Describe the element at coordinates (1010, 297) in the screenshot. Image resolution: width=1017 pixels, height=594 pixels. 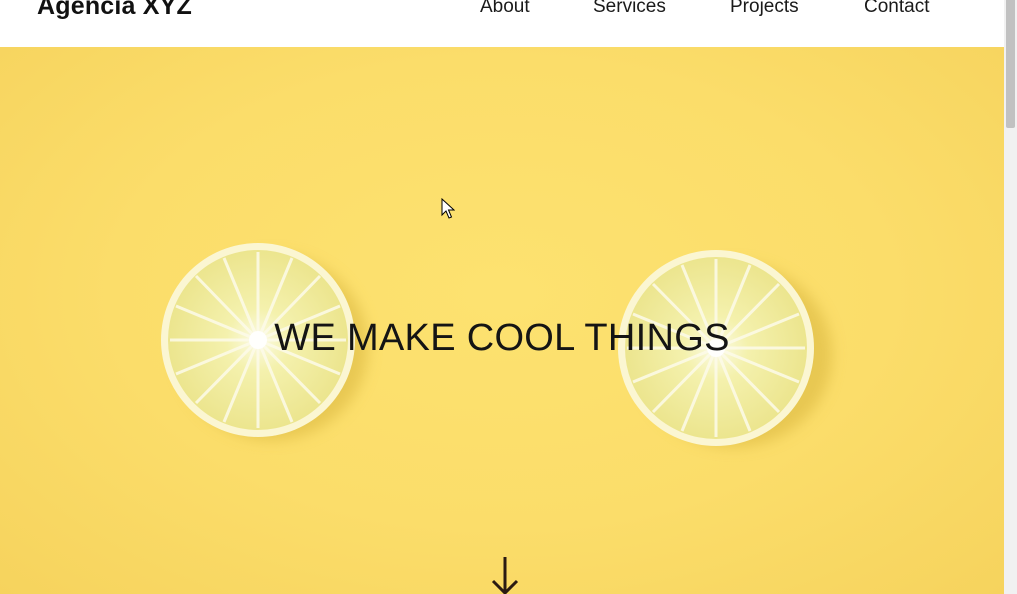
I see `vertical-scrollbar` at that location.